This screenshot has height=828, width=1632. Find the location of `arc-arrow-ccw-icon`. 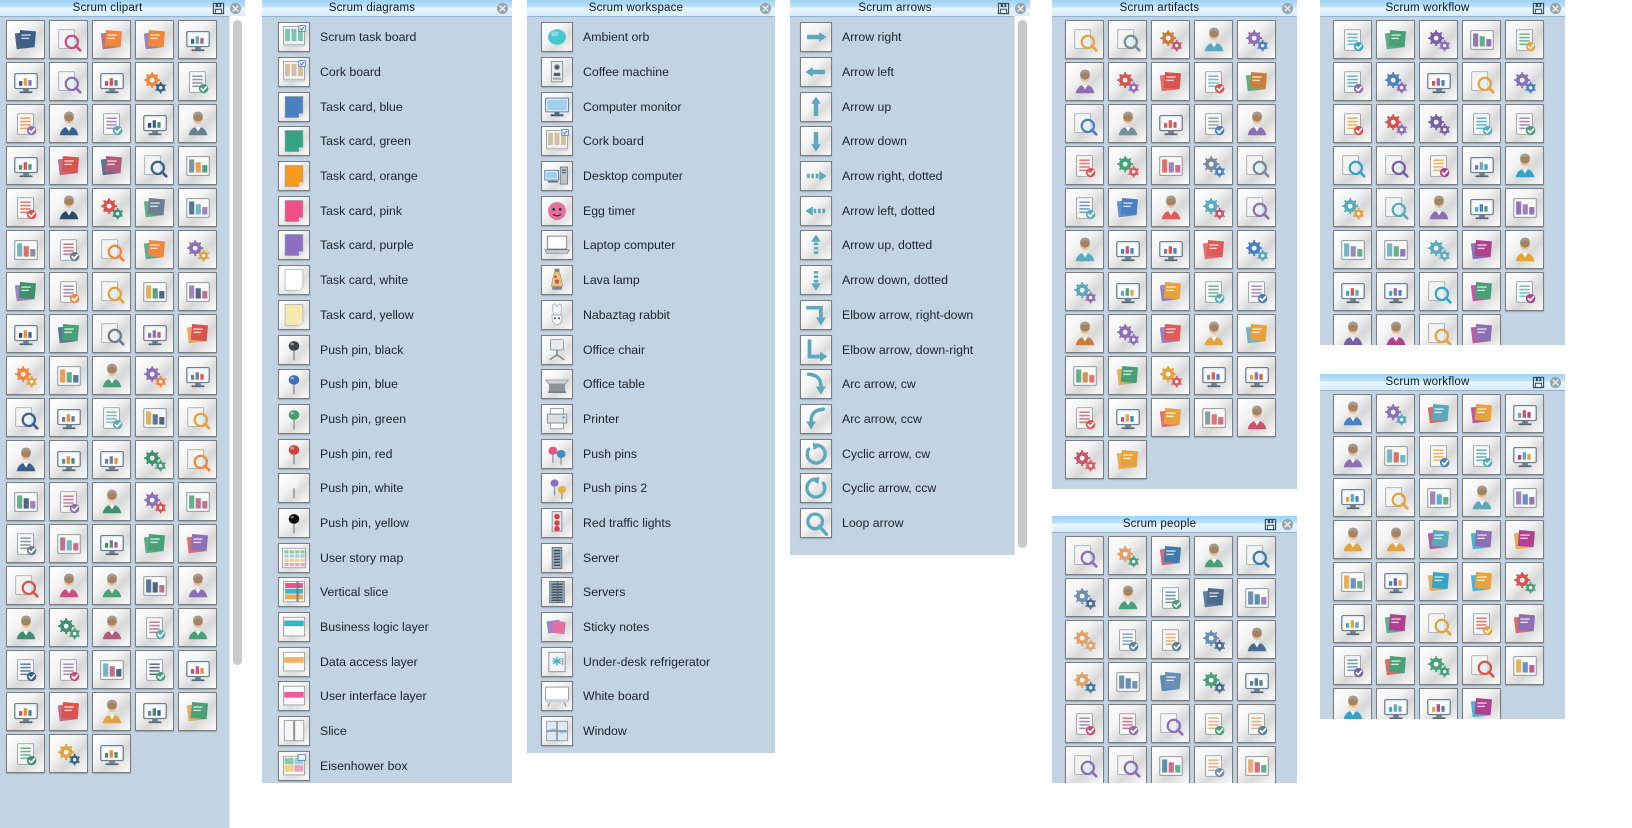

arc-arrow-ccw-icon is located at coordinates (816, 418).